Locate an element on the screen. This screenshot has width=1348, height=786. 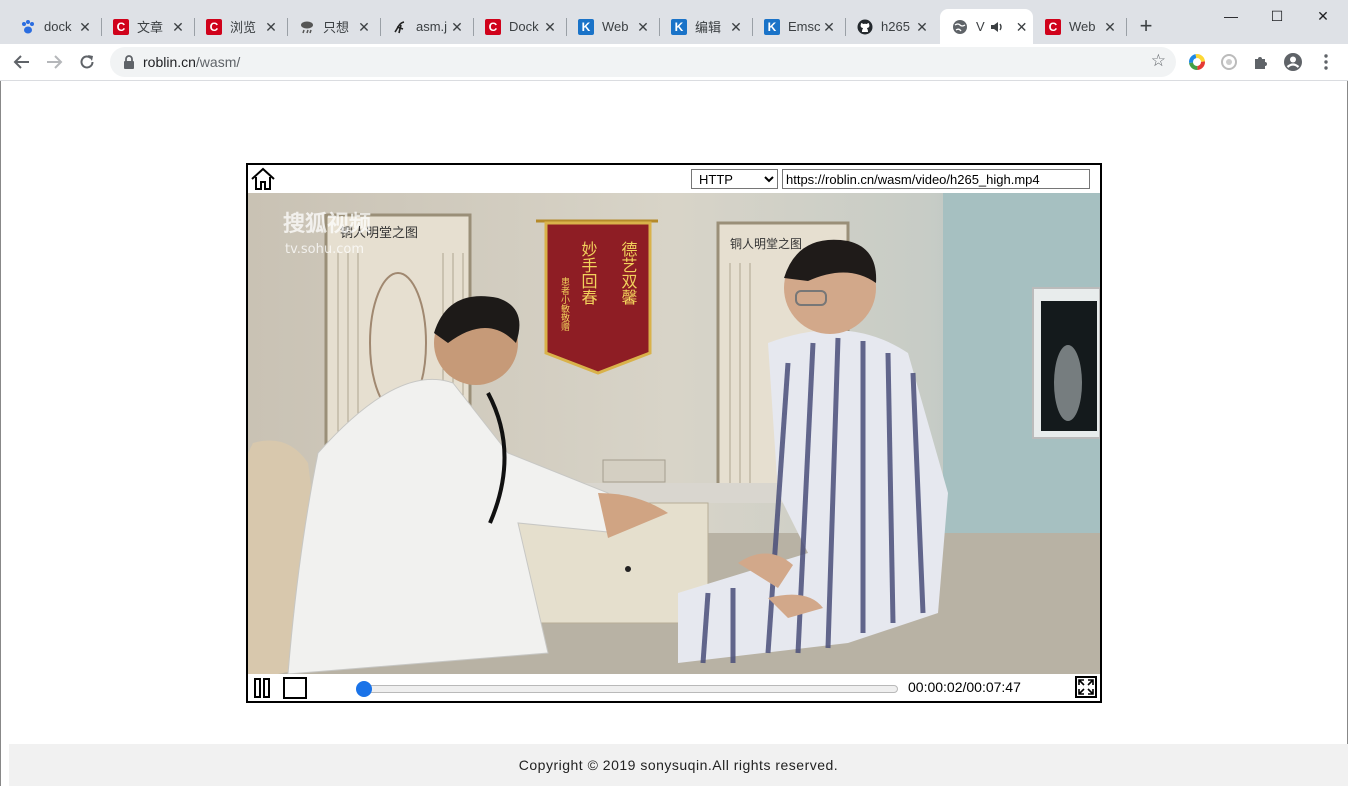
home-icon is located at coordinates (263, 179).